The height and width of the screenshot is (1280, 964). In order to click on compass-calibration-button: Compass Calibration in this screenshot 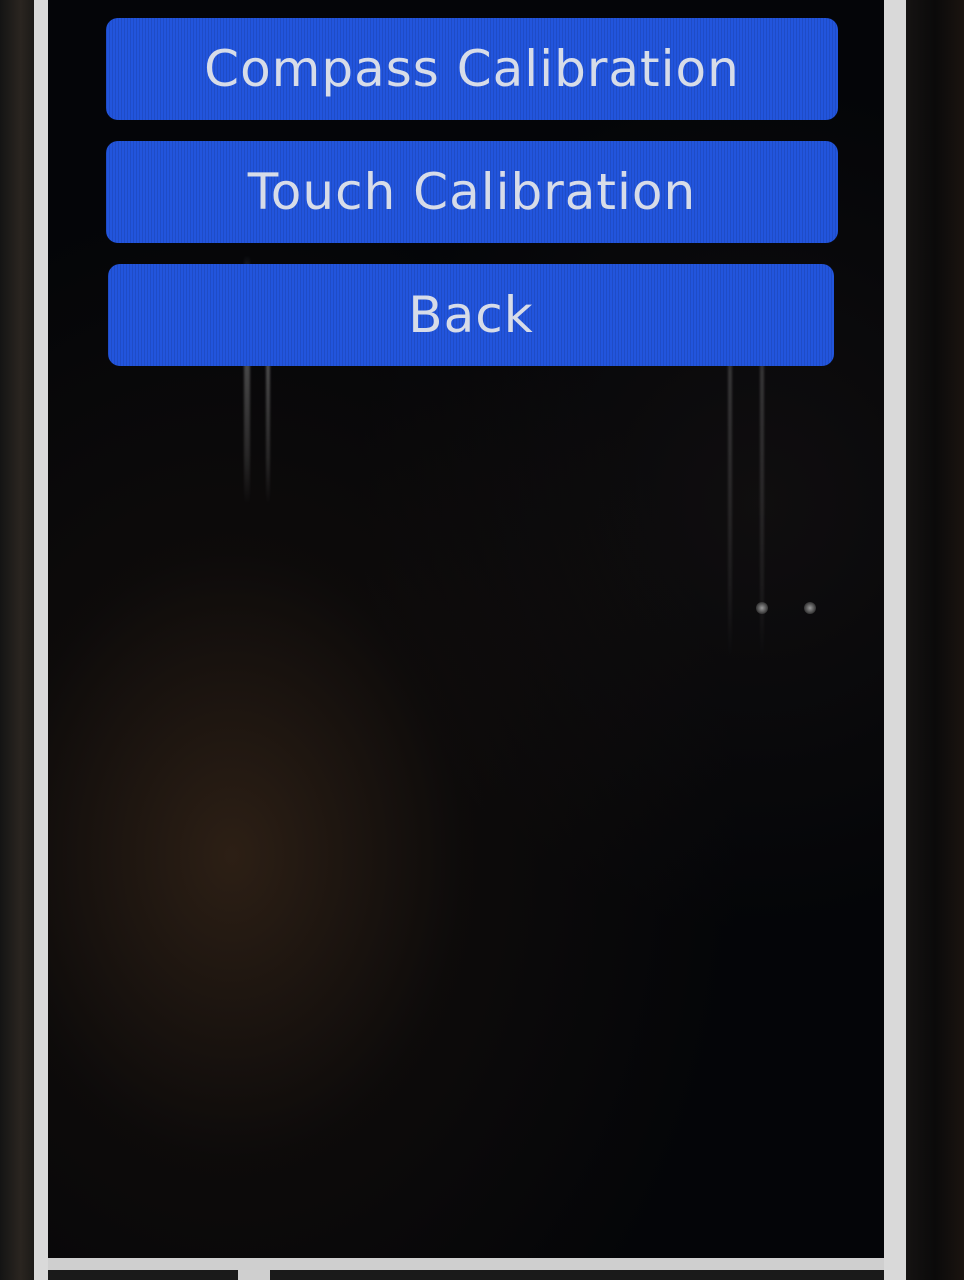, I will do `click(472, 69)`.